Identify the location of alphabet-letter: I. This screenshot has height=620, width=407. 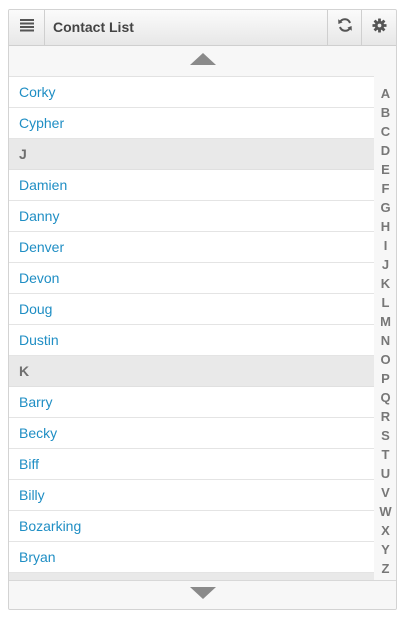
(385, 245).